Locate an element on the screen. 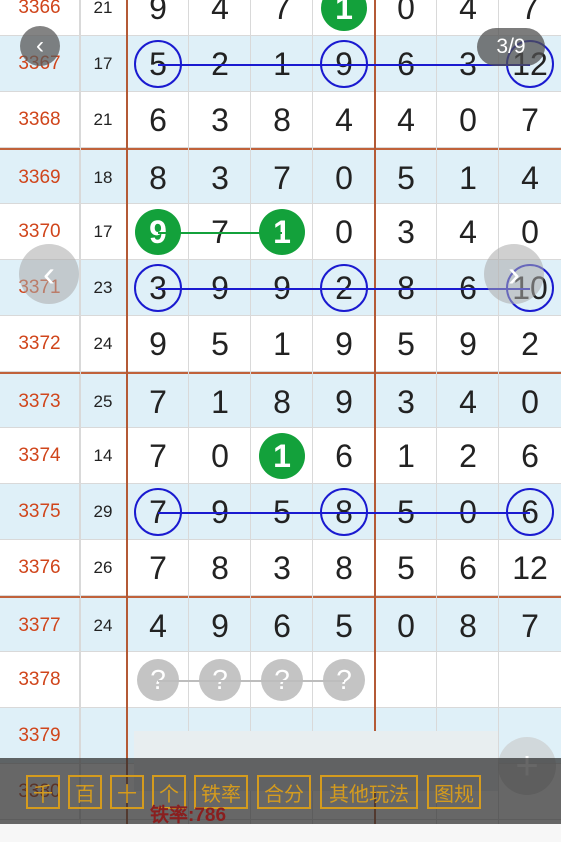 The height and width of the screenshot is (842, 561). sum-value: 29 is located at coordinates (103, 511).